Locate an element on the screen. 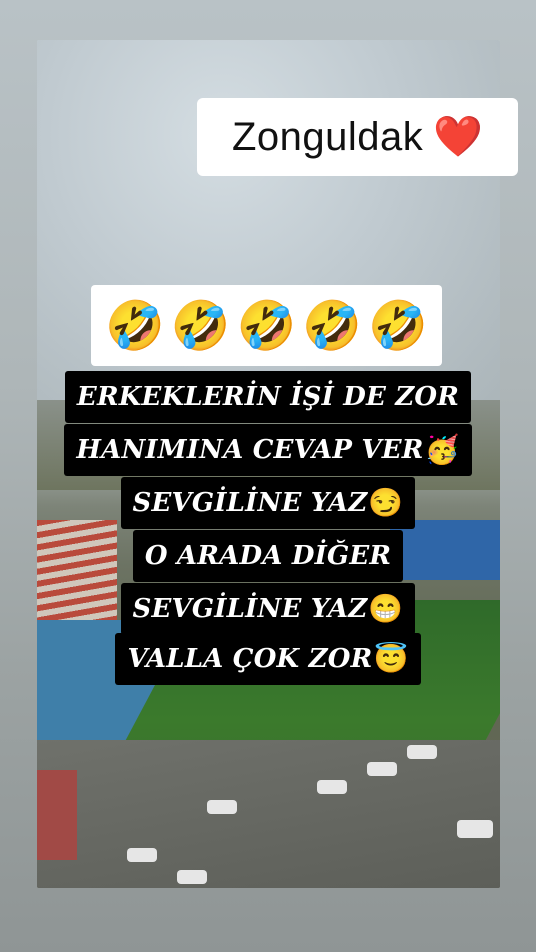 This screenshot has height=952, width=536. caption-line-5: SEVGİLİNE YAZ 😁 is located at coordinates (268, 609).